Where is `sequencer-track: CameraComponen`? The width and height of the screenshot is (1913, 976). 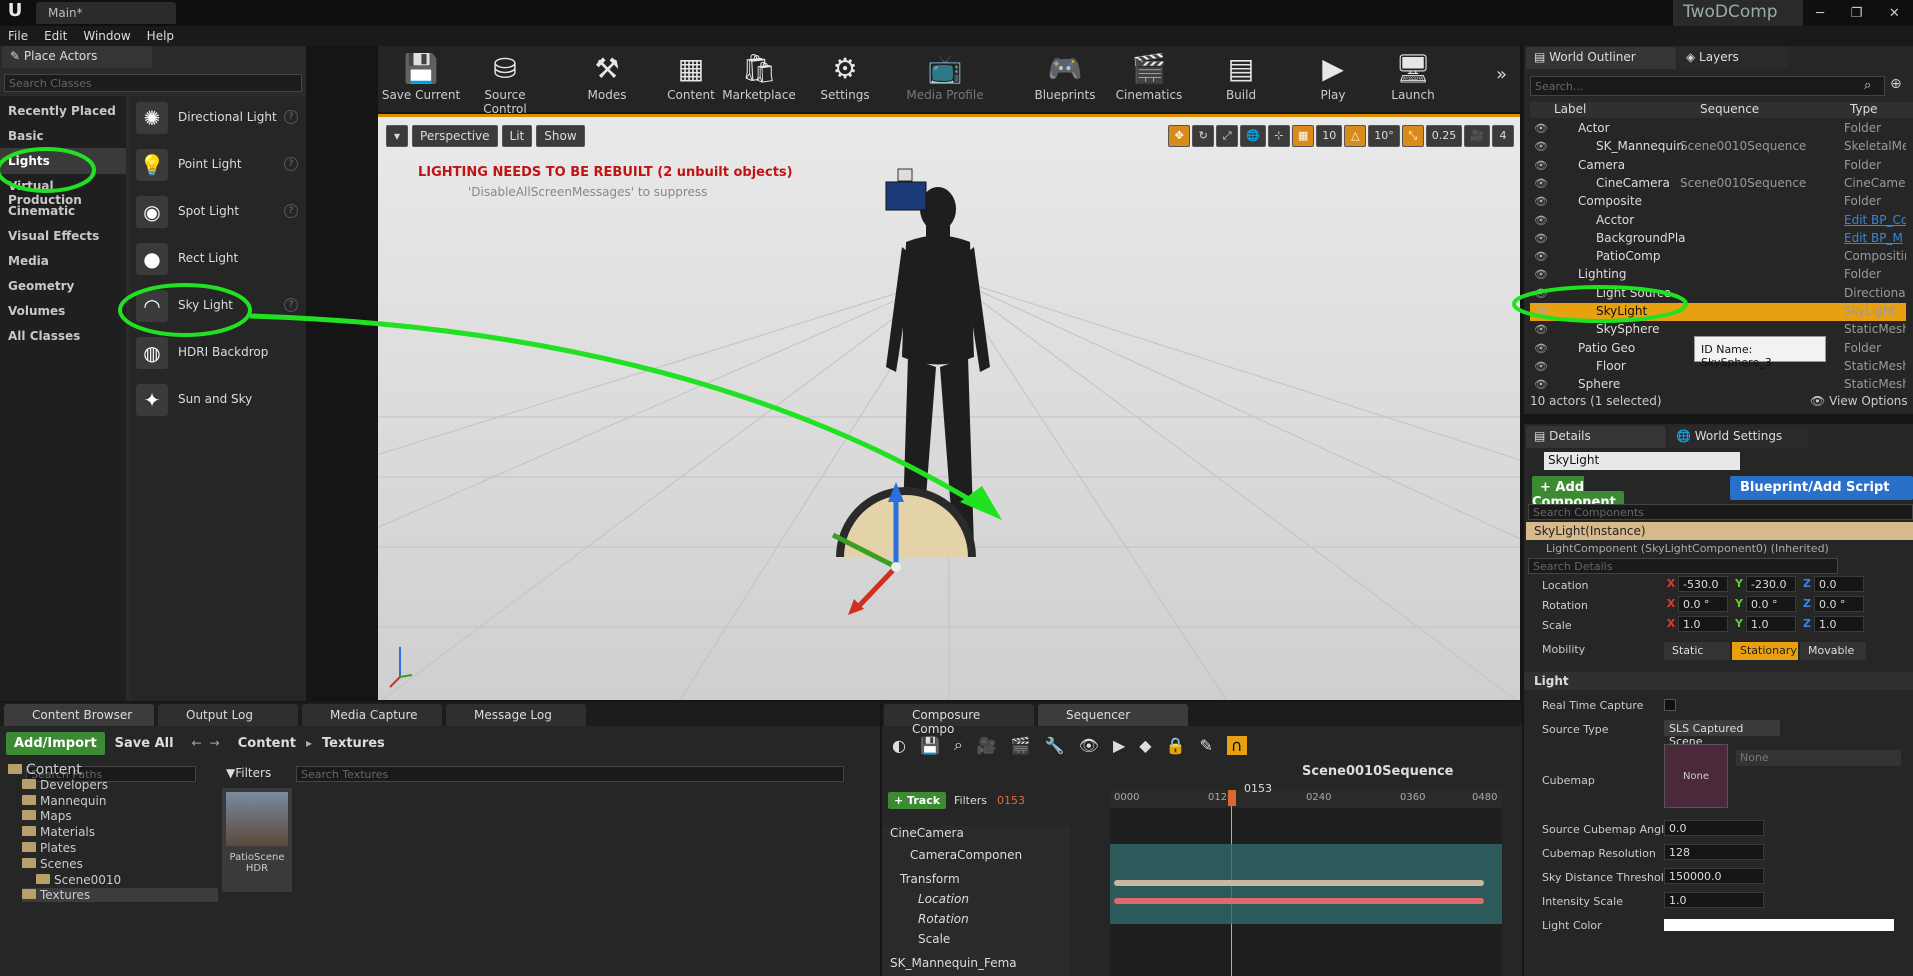
sequencer-track: CameraComponen is located at coordinates (976, 858).